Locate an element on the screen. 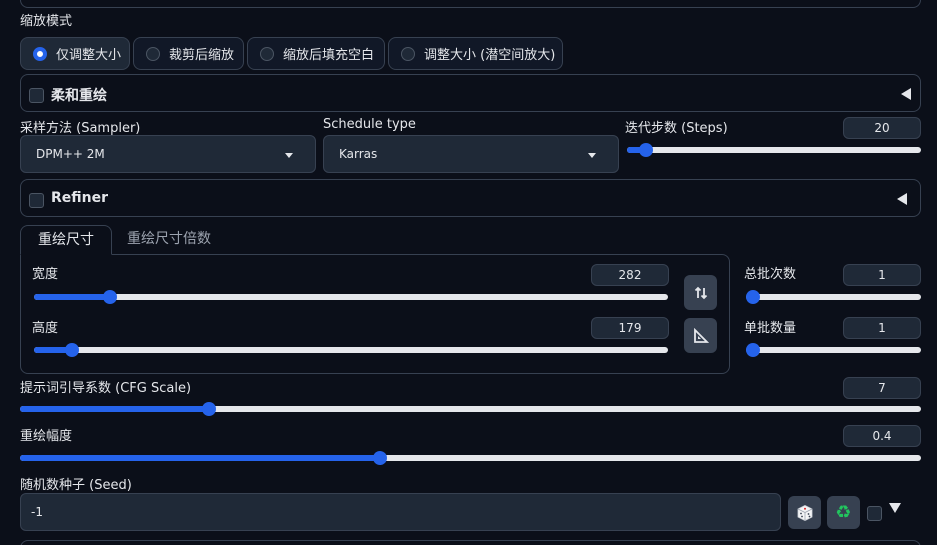  radio-label: 调整大小 (潜空间放大) is located at coordinates (490, 55).